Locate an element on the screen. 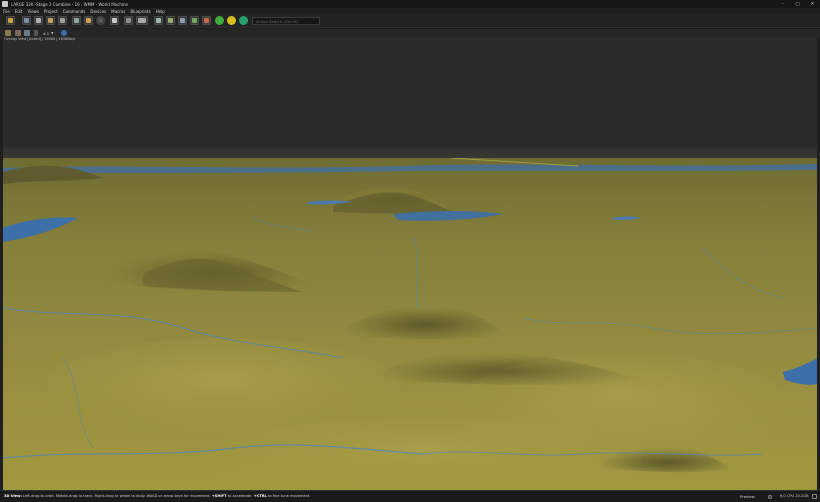 The height and width of the screenshot is (502, 820). app-icon is located at coordinates (5, 4).